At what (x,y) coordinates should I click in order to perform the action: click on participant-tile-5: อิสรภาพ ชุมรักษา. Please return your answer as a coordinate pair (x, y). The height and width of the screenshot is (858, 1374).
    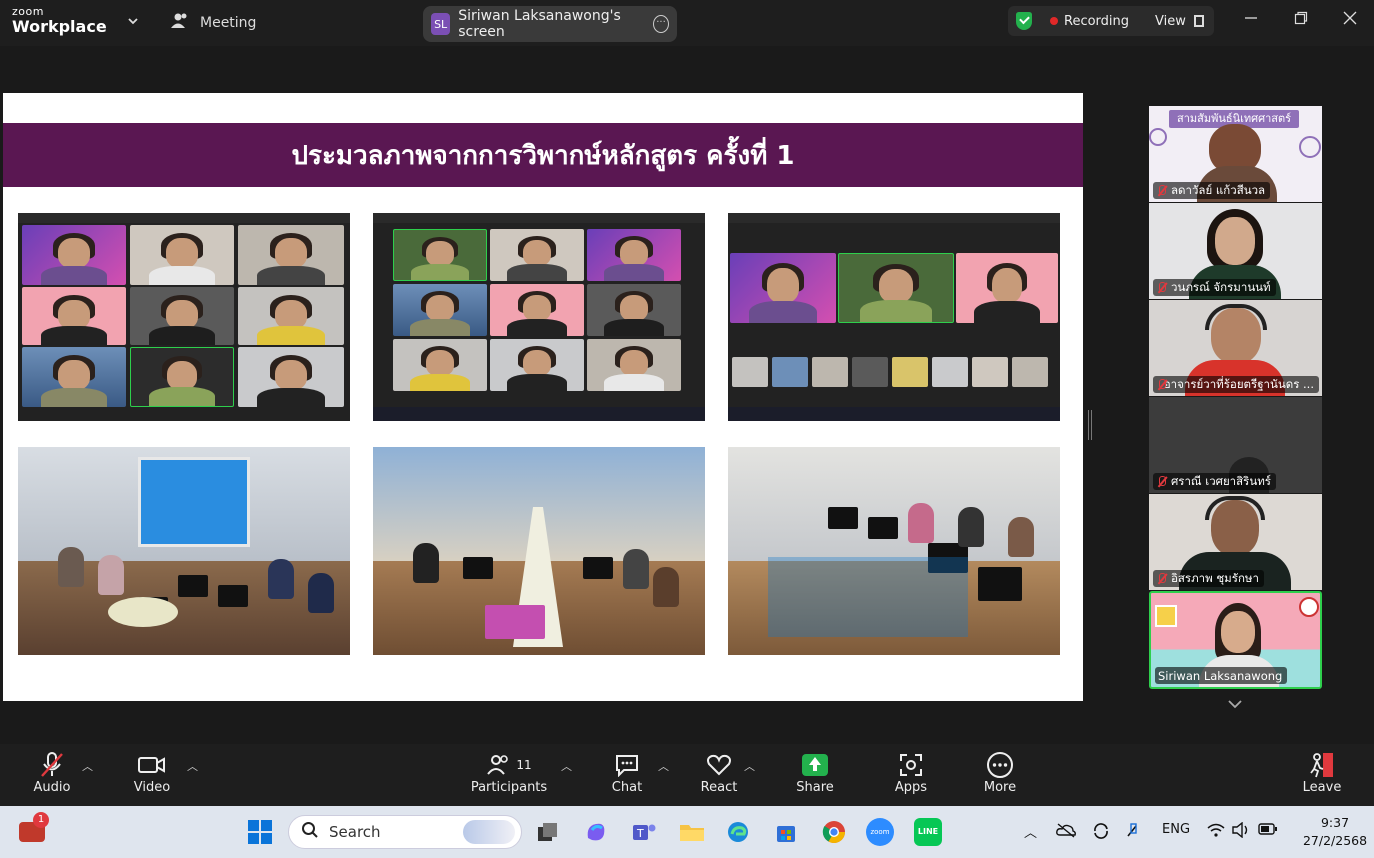
    Looking at the image, I should click on (1235, 542).